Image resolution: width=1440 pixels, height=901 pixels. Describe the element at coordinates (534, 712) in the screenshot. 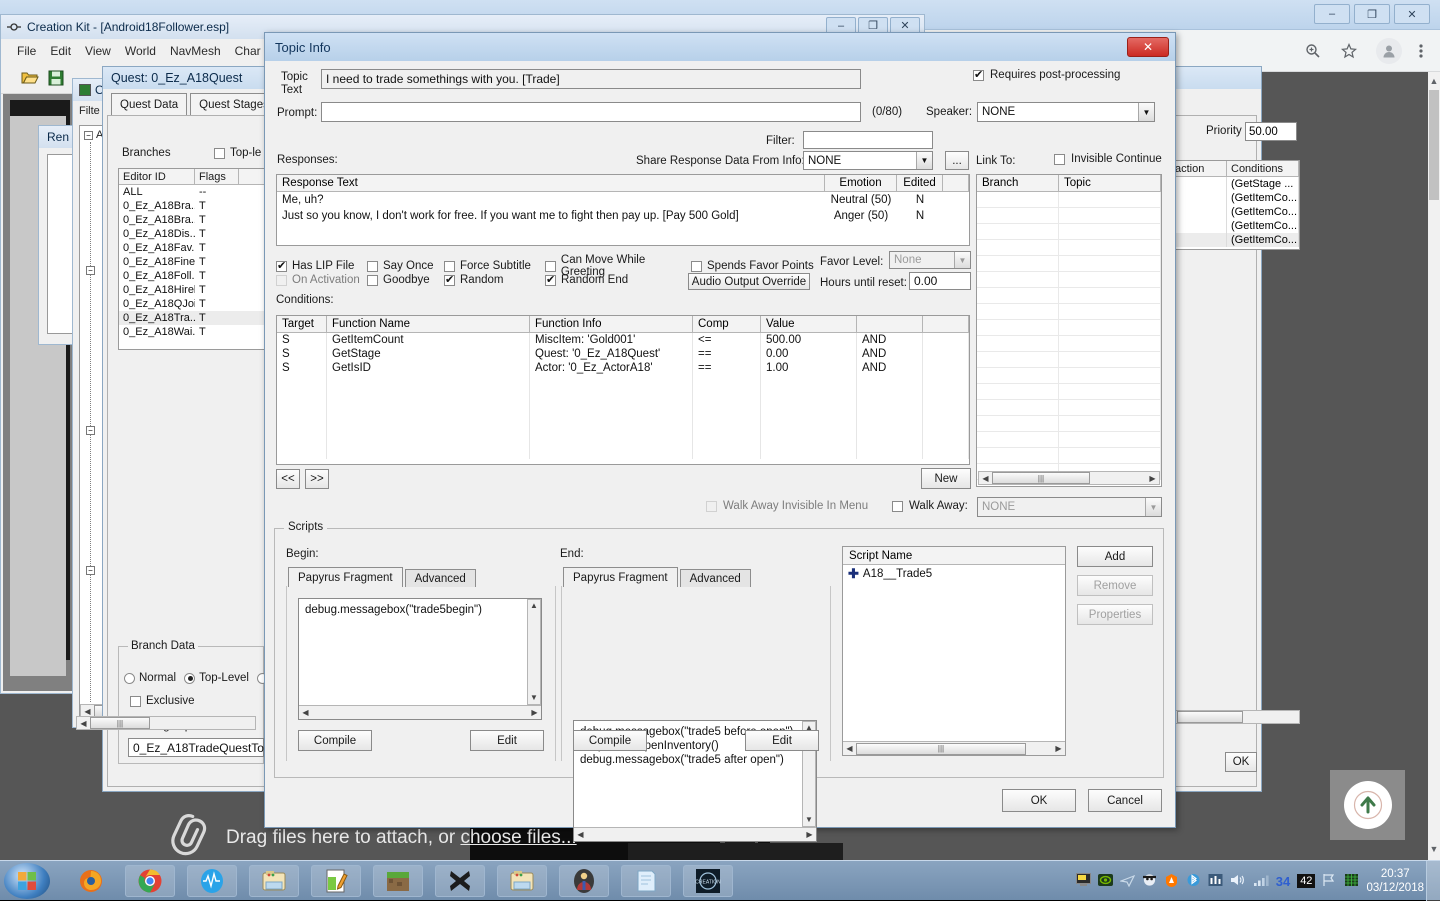

I see `begin-hscroll-right-icon: ▶` at that location.